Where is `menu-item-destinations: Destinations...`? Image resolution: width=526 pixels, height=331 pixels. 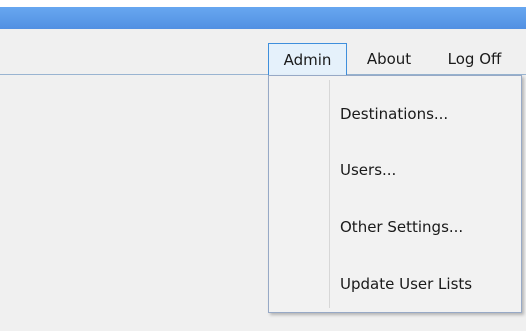 menu-item-destinations: Destinations... is located at coordinates (395, 114).